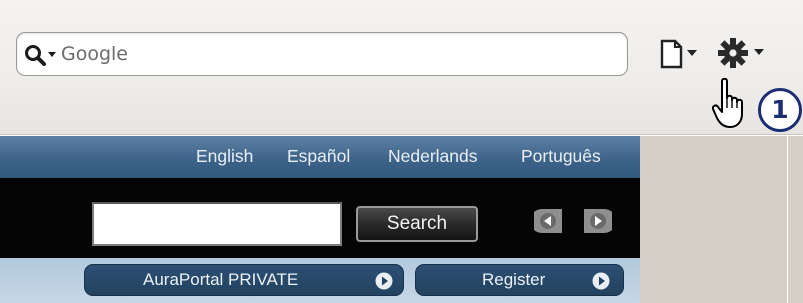  What do you see at coordinates (217, 224) in the screenshot?
I see `site-search-input` at bounding box center [217, 224].